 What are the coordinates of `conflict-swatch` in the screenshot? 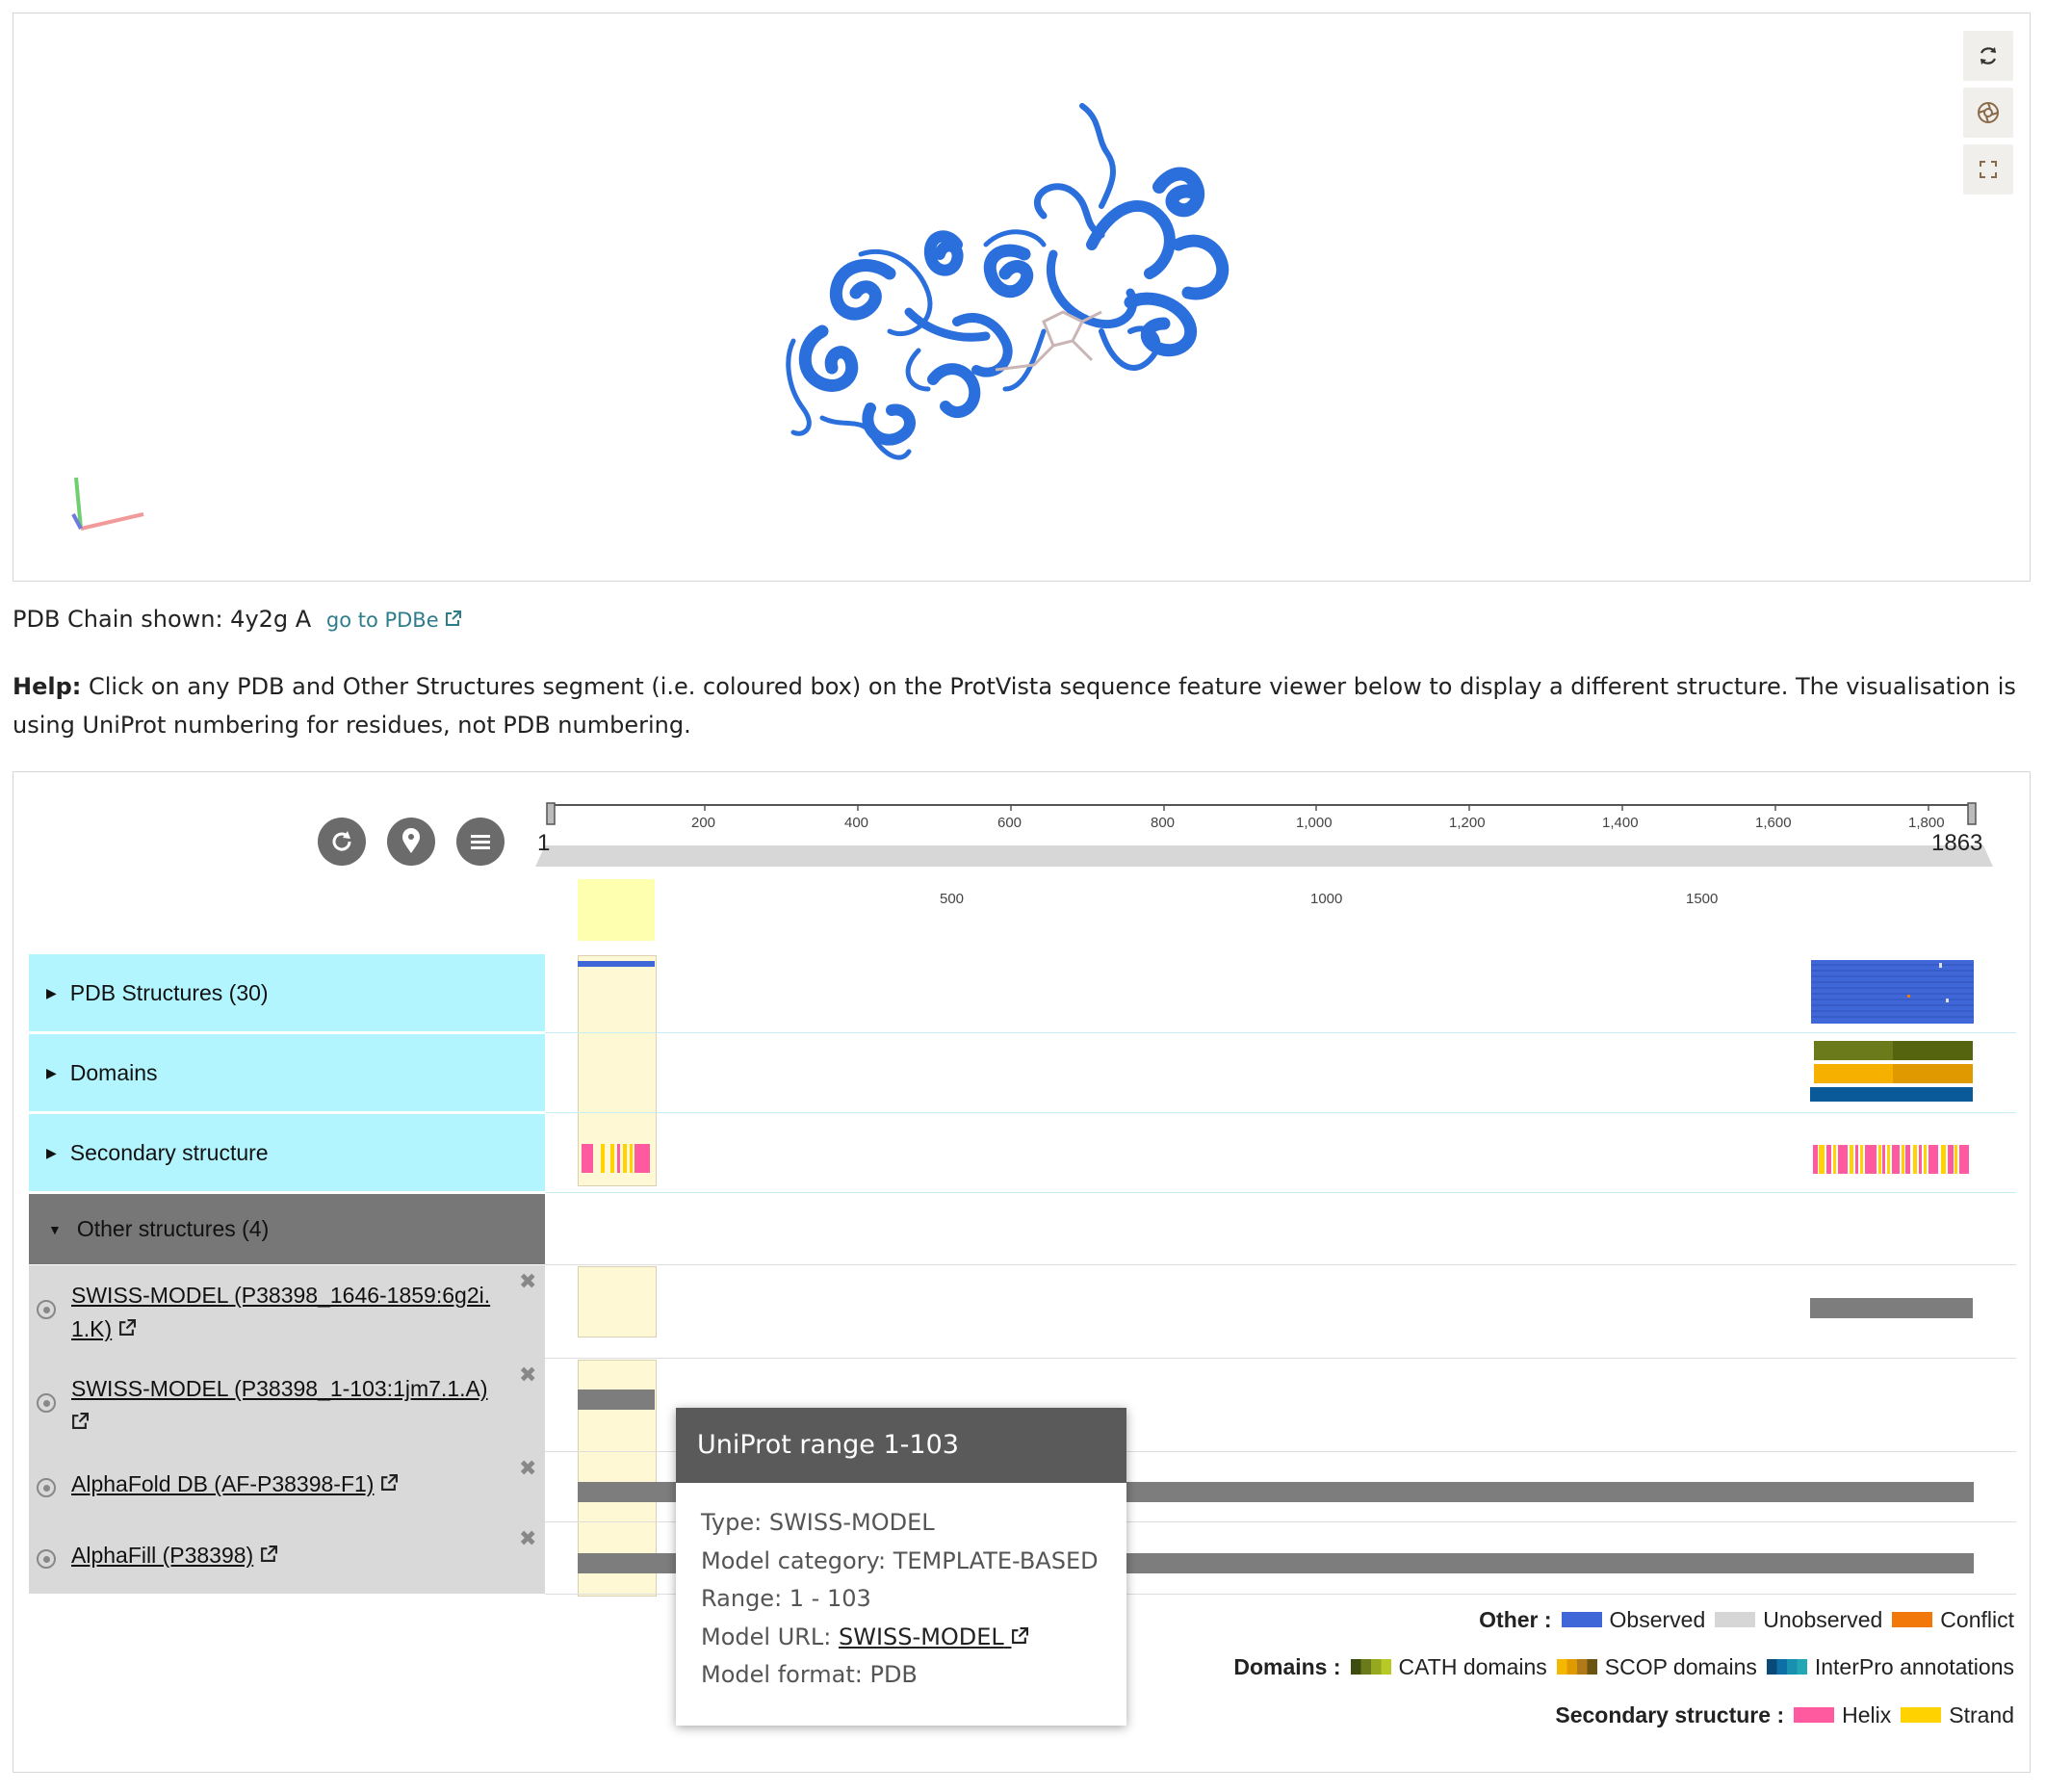 It's located at (1912, 1619).